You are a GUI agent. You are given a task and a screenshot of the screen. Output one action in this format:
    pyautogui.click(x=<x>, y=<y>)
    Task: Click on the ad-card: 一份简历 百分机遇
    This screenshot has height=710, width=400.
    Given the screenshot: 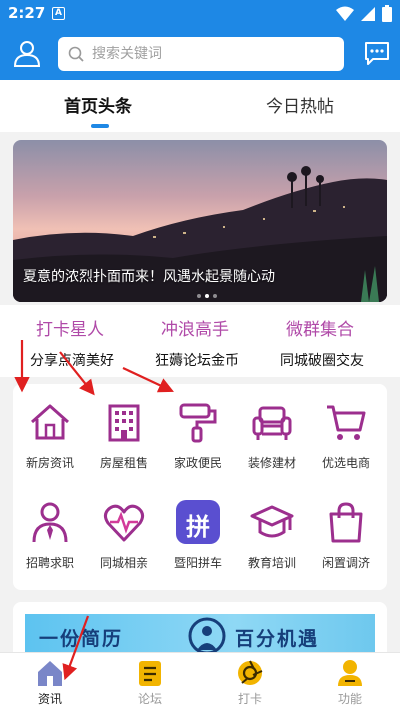 What is the action you would take?
    pyautogui.click(x=200, y=627)
    